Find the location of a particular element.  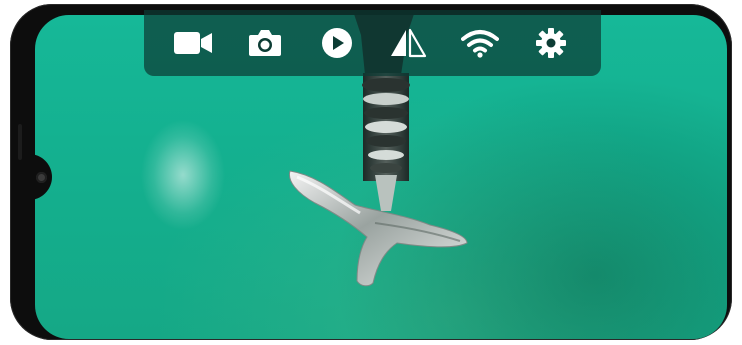

wifi-icon is located at coordinates (479, 44).